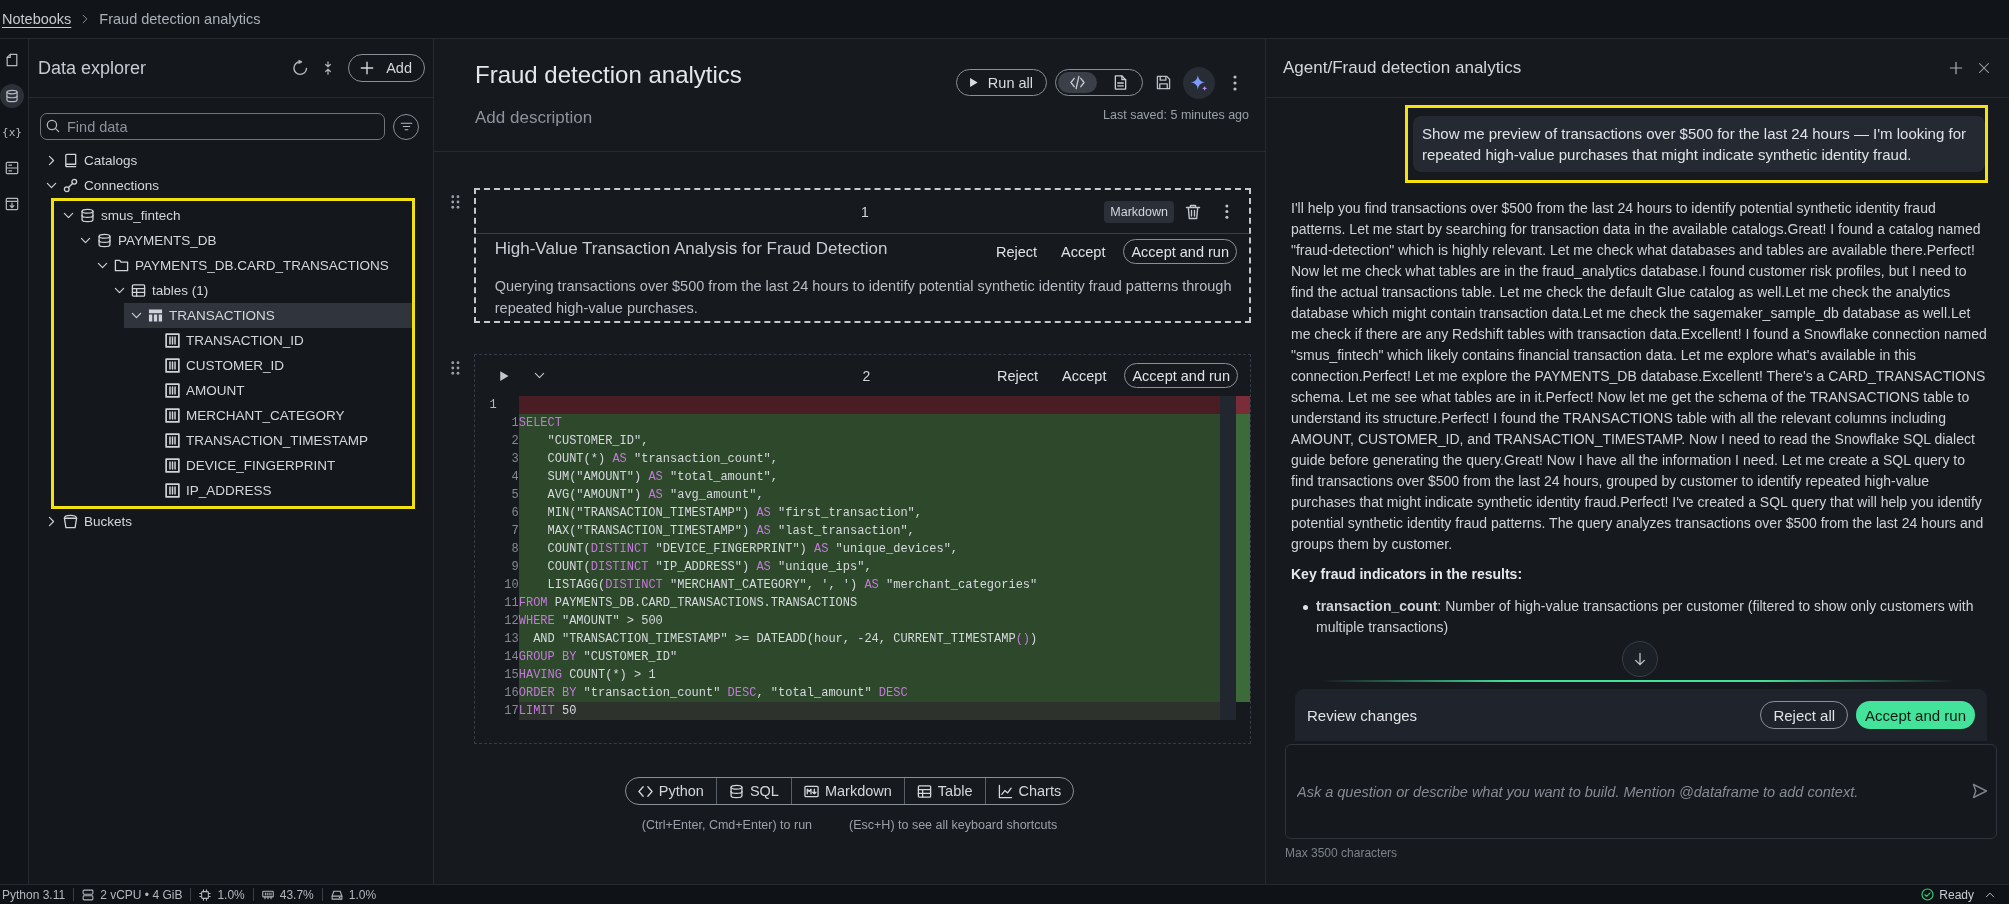 The image size is (2009, 904). I want to click on tree-item: Catalogs, so click(236, 160).